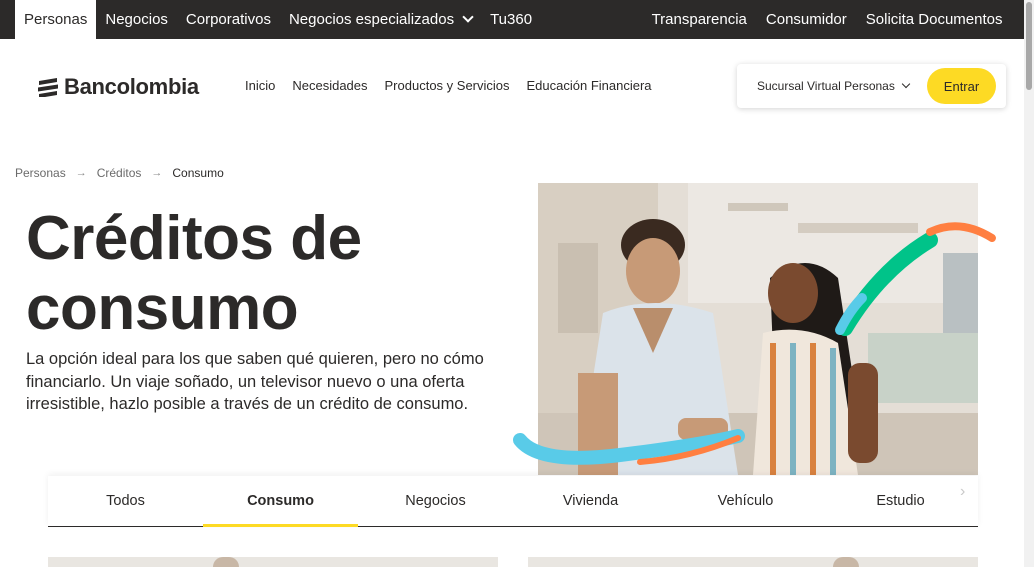  I want to click on tab-label: Vehículo, so click(745, 501).